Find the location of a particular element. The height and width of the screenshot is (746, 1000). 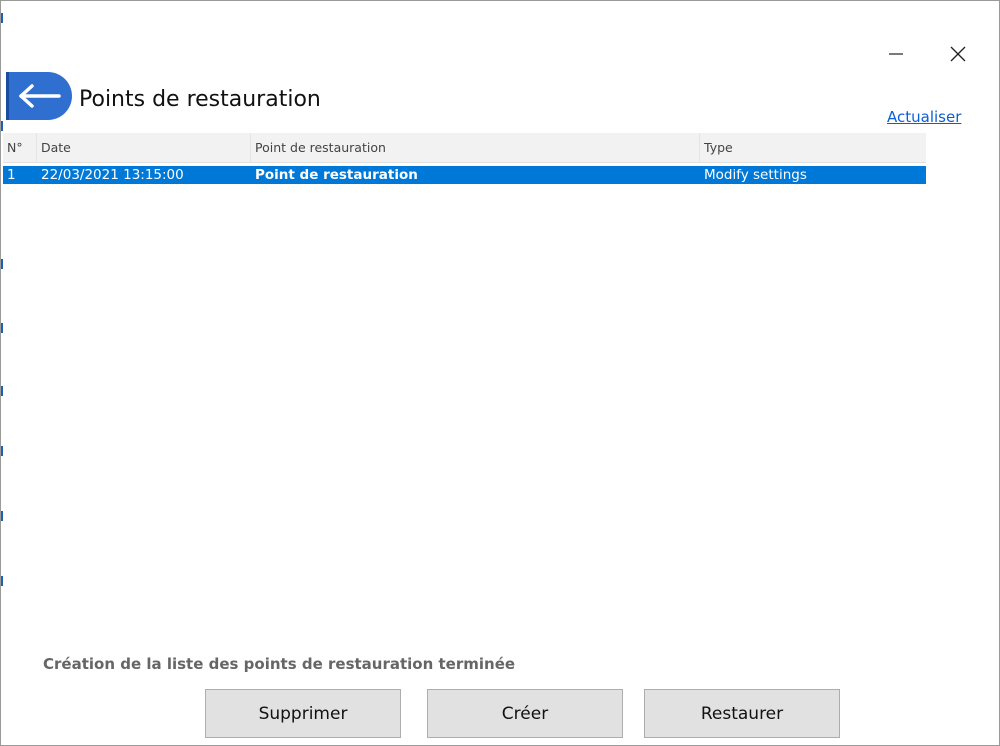

close-icon is located at coordinates (958, 54).